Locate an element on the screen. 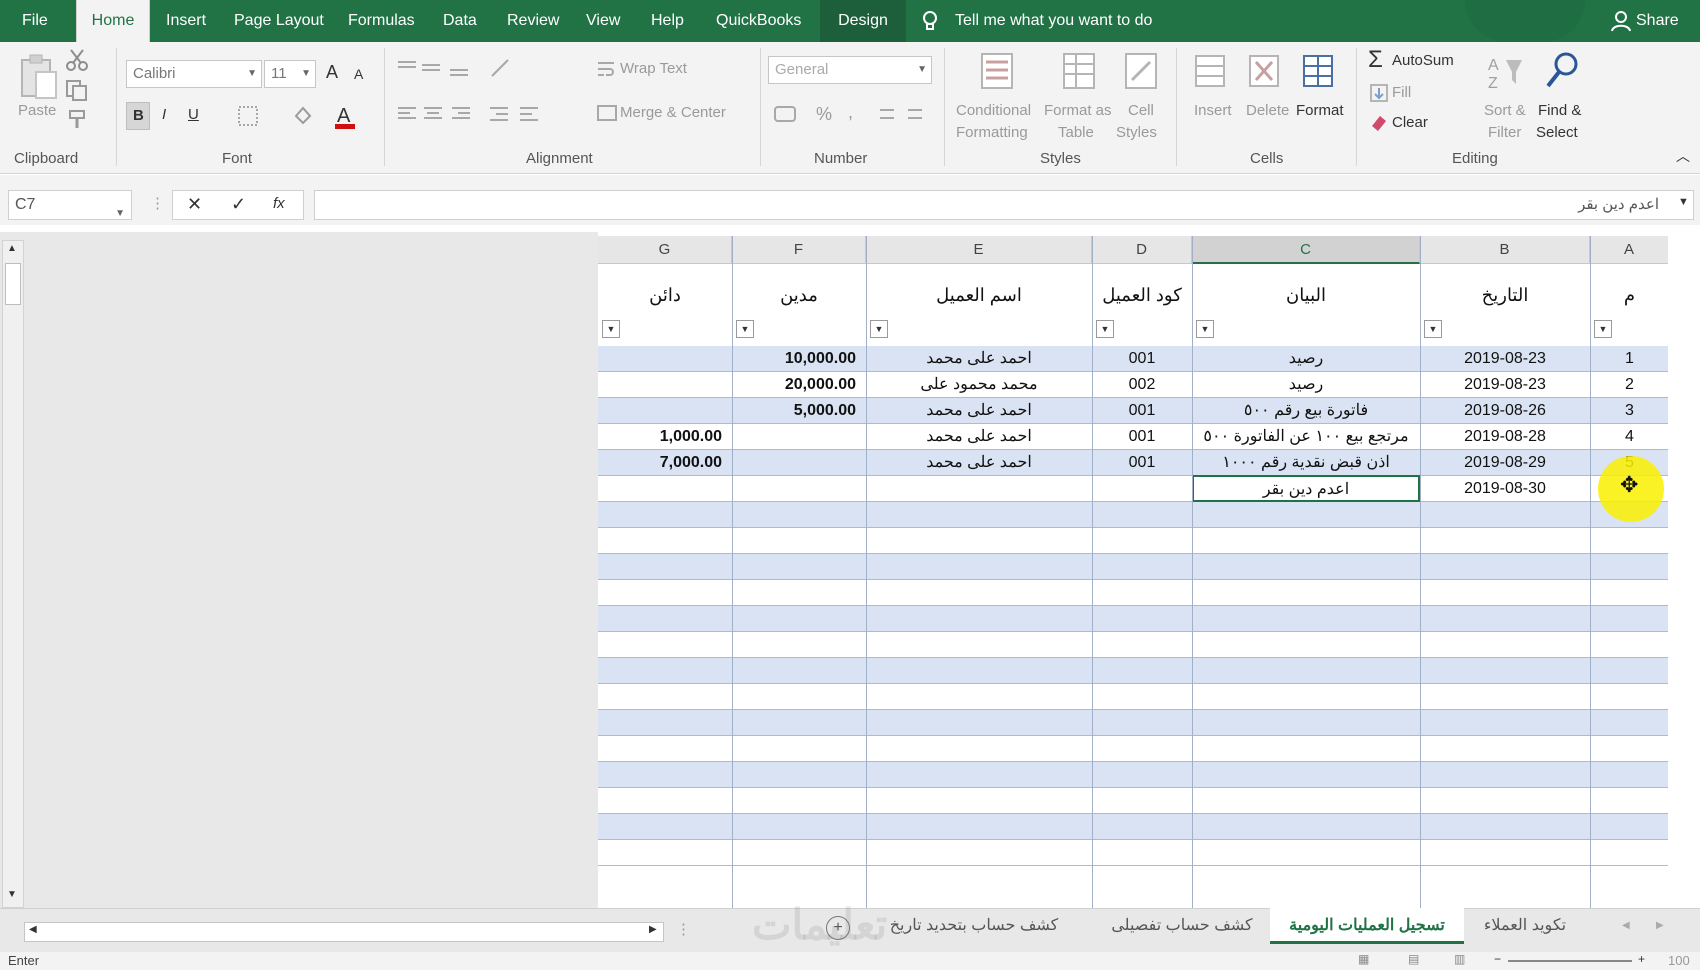  sheet-tab-statement-by-date: كشف حساب بتحديد تاريخ is located at coordinates (974, 926).